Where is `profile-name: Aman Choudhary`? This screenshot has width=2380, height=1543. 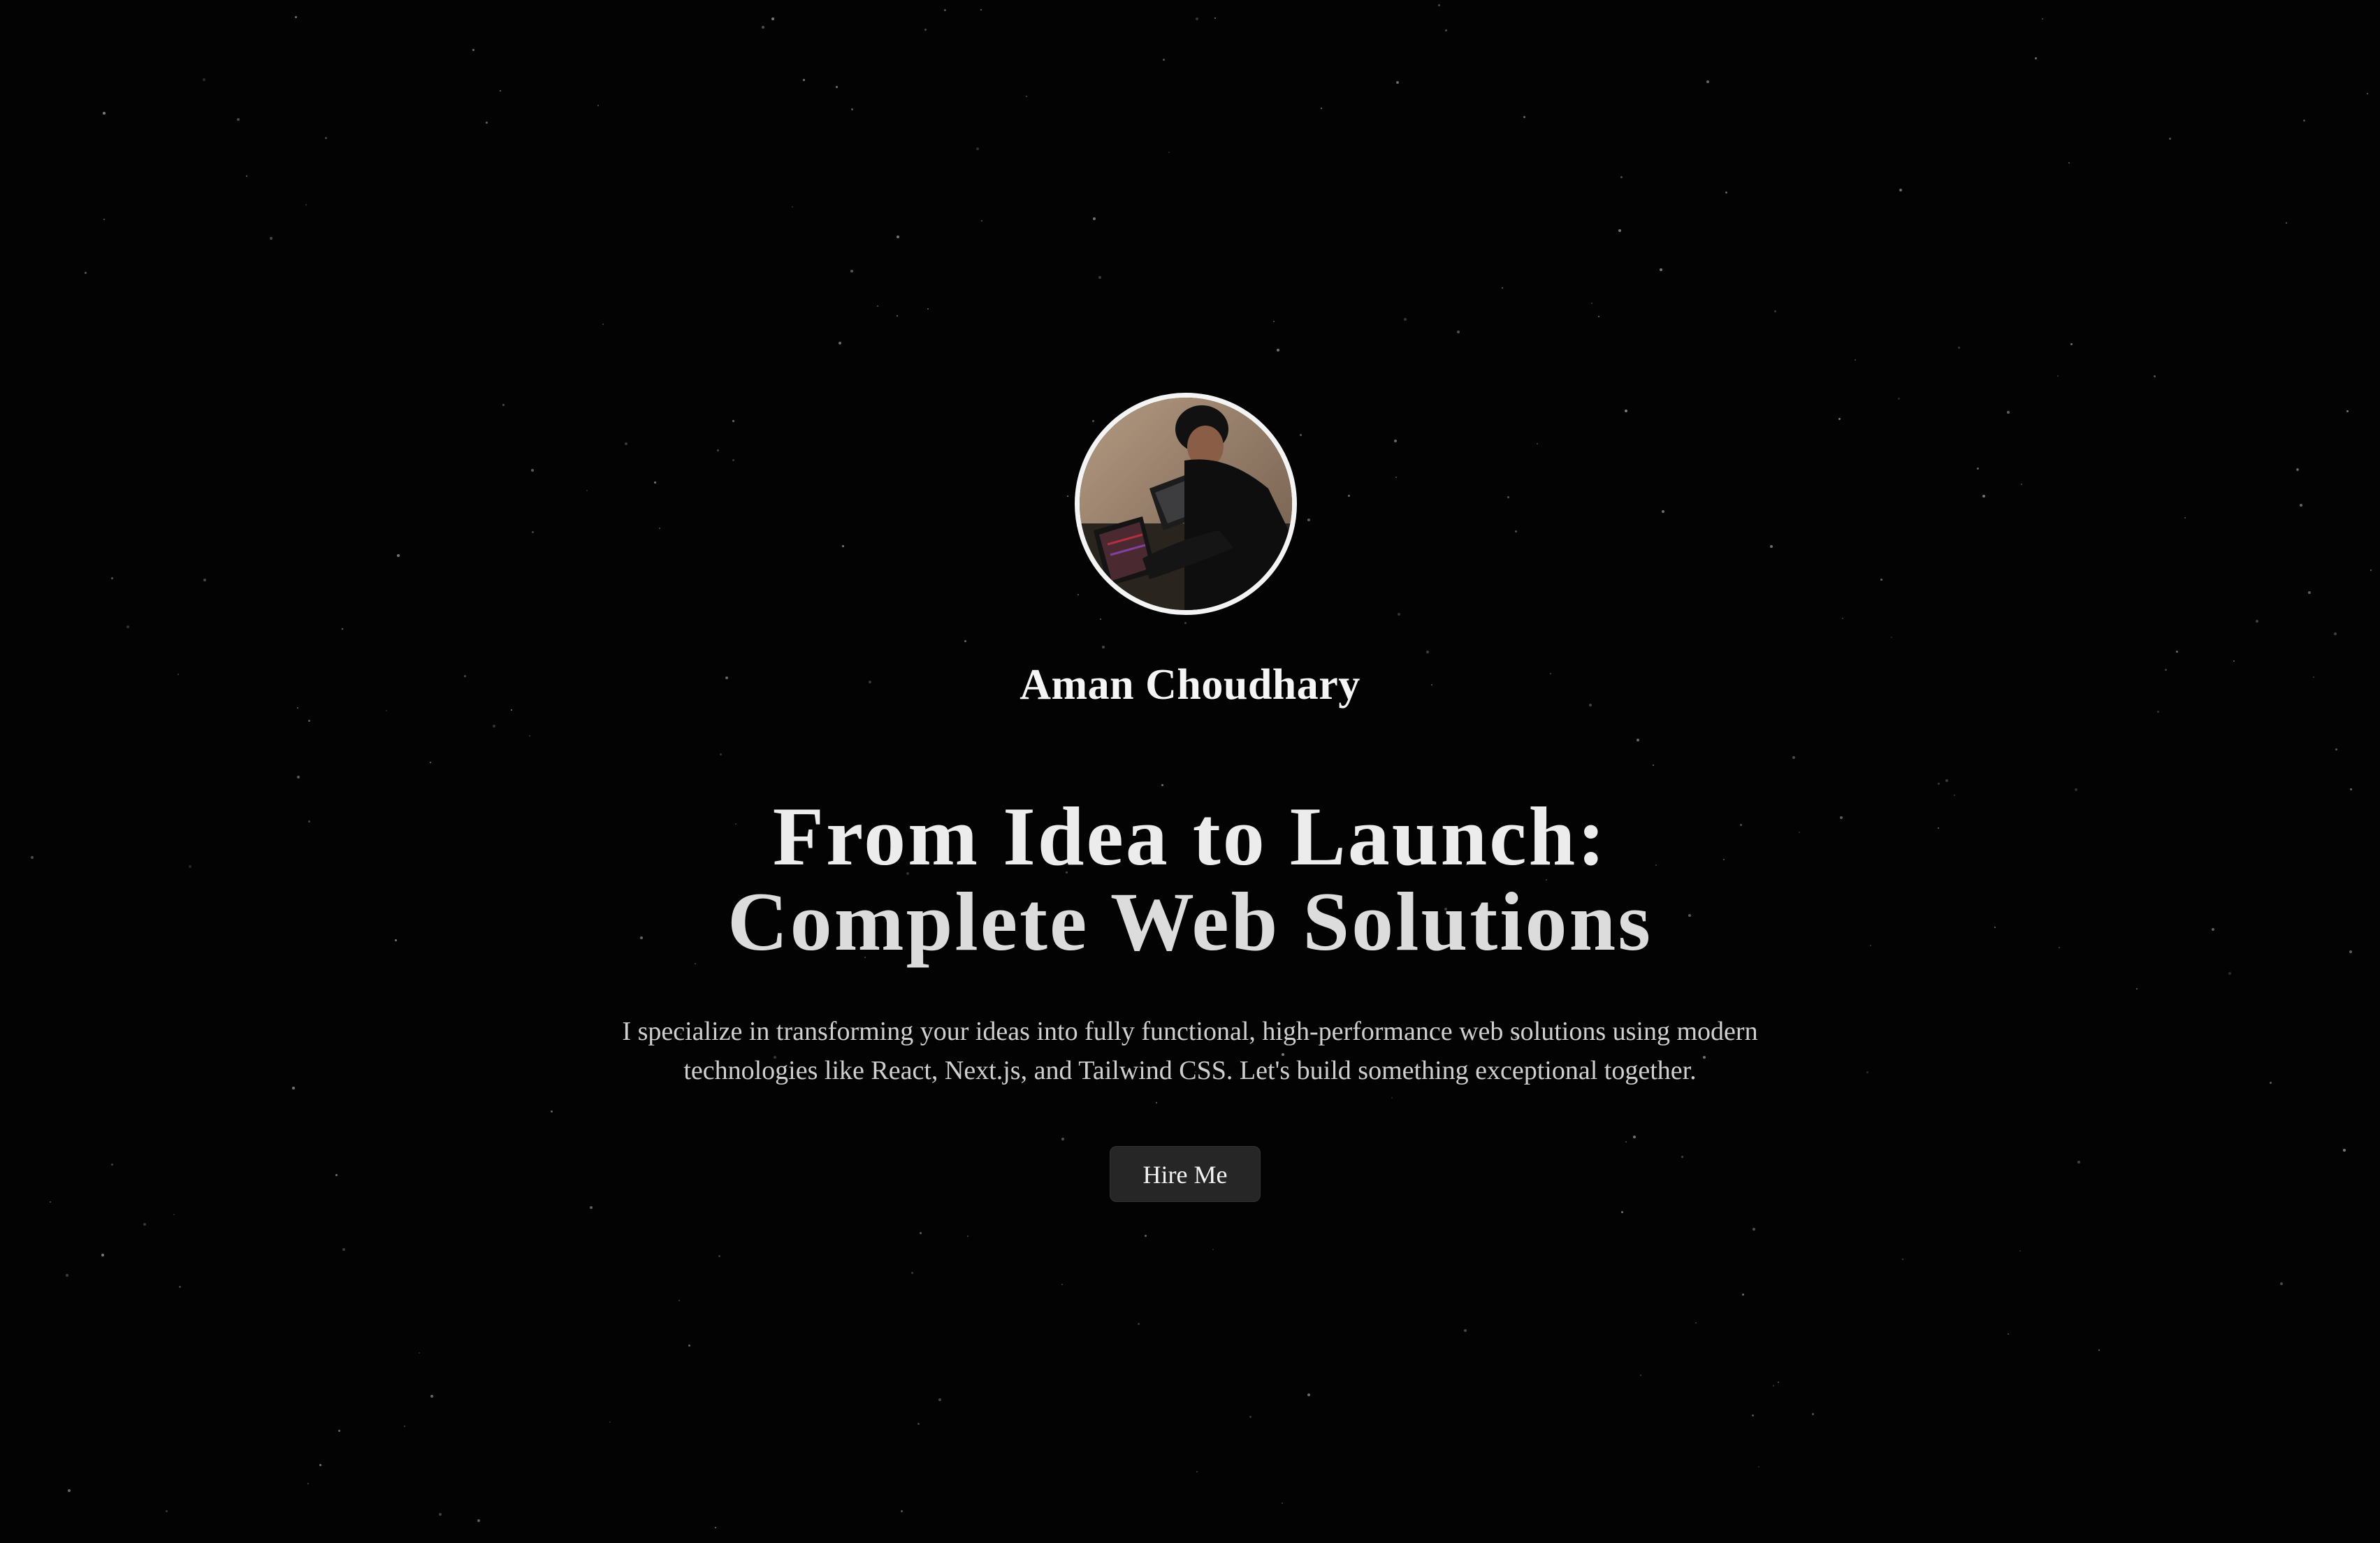 profile-name: Aman Choudhary is located at coordinates (1190, 685).